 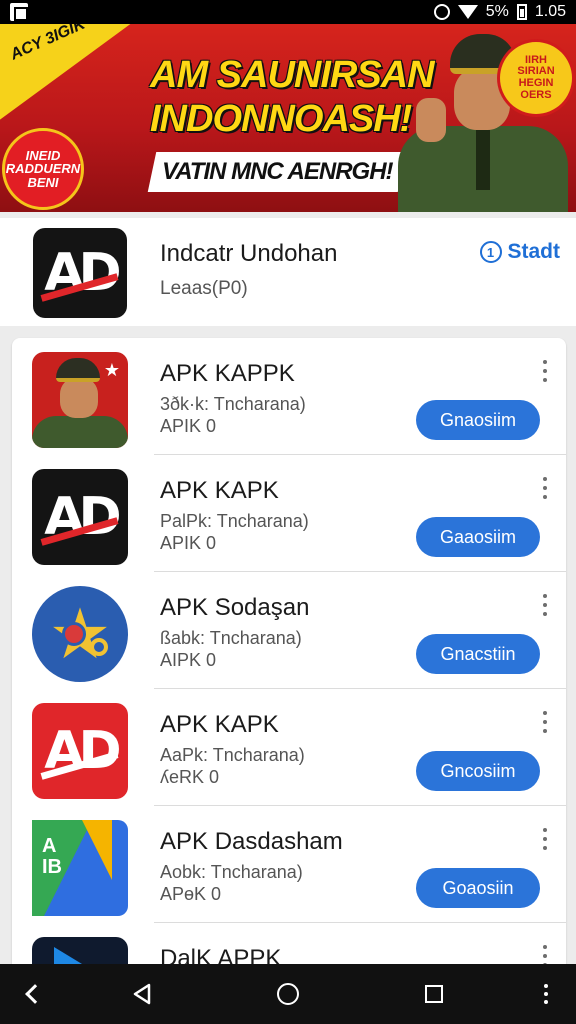 I want to click on battery-icon, so click(x=521, y=12).